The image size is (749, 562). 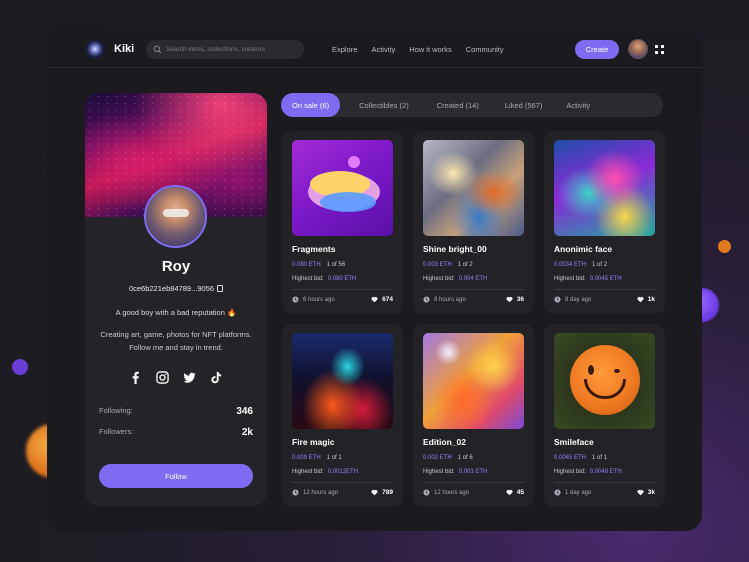 What do you see at coordinates (311, 105) in the screenshot?
I see `tab-on-sale: On sale (6)` at bounding box center [311, 105].